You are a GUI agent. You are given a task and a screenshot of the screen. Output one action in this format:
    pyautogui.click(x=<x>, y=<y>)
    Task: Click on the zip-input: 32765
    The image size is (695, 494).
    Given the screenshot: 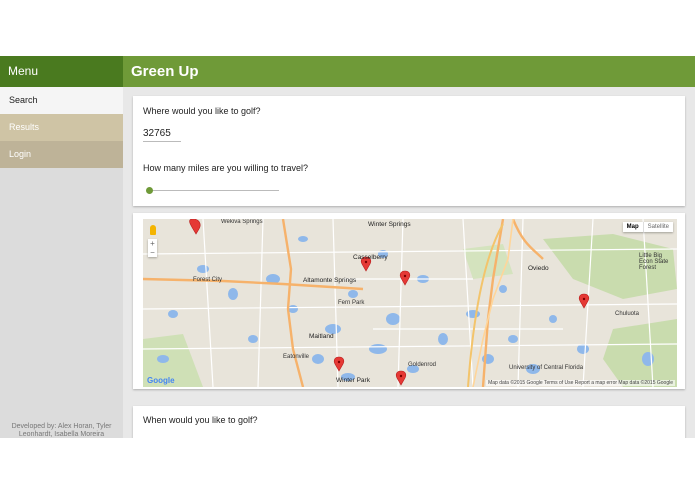 What is the action you would take?
    pyautogui.click(x=162, y=135)
    